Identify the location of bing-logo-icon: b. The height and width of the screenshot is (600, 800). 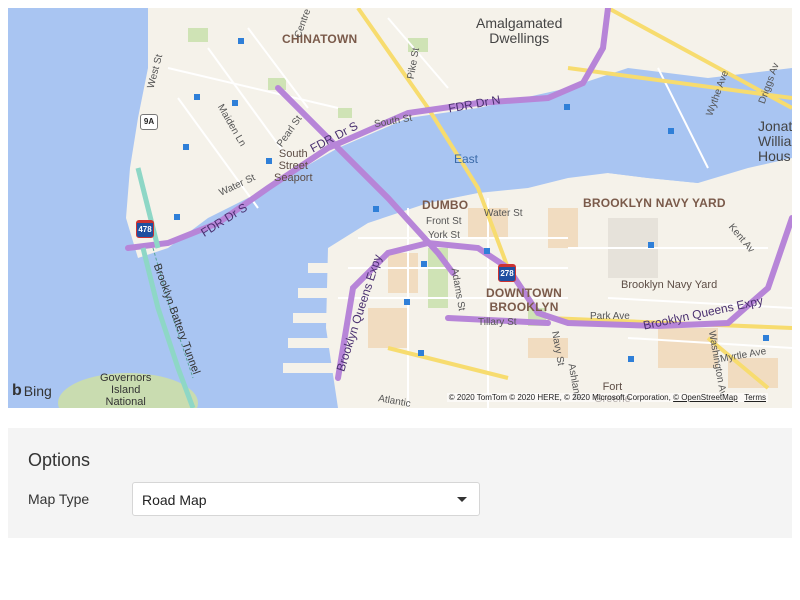
(17, 390).